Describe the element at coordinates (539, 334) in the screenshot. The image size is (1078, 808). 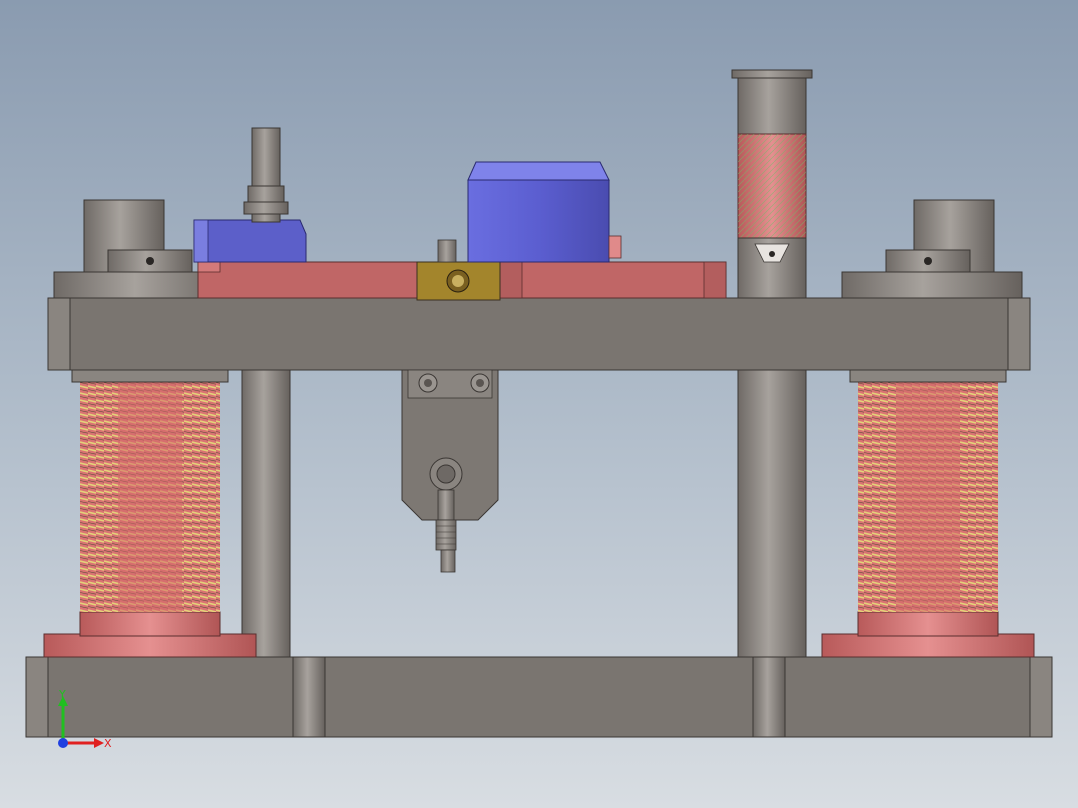
I see `upper-plate` at that location.